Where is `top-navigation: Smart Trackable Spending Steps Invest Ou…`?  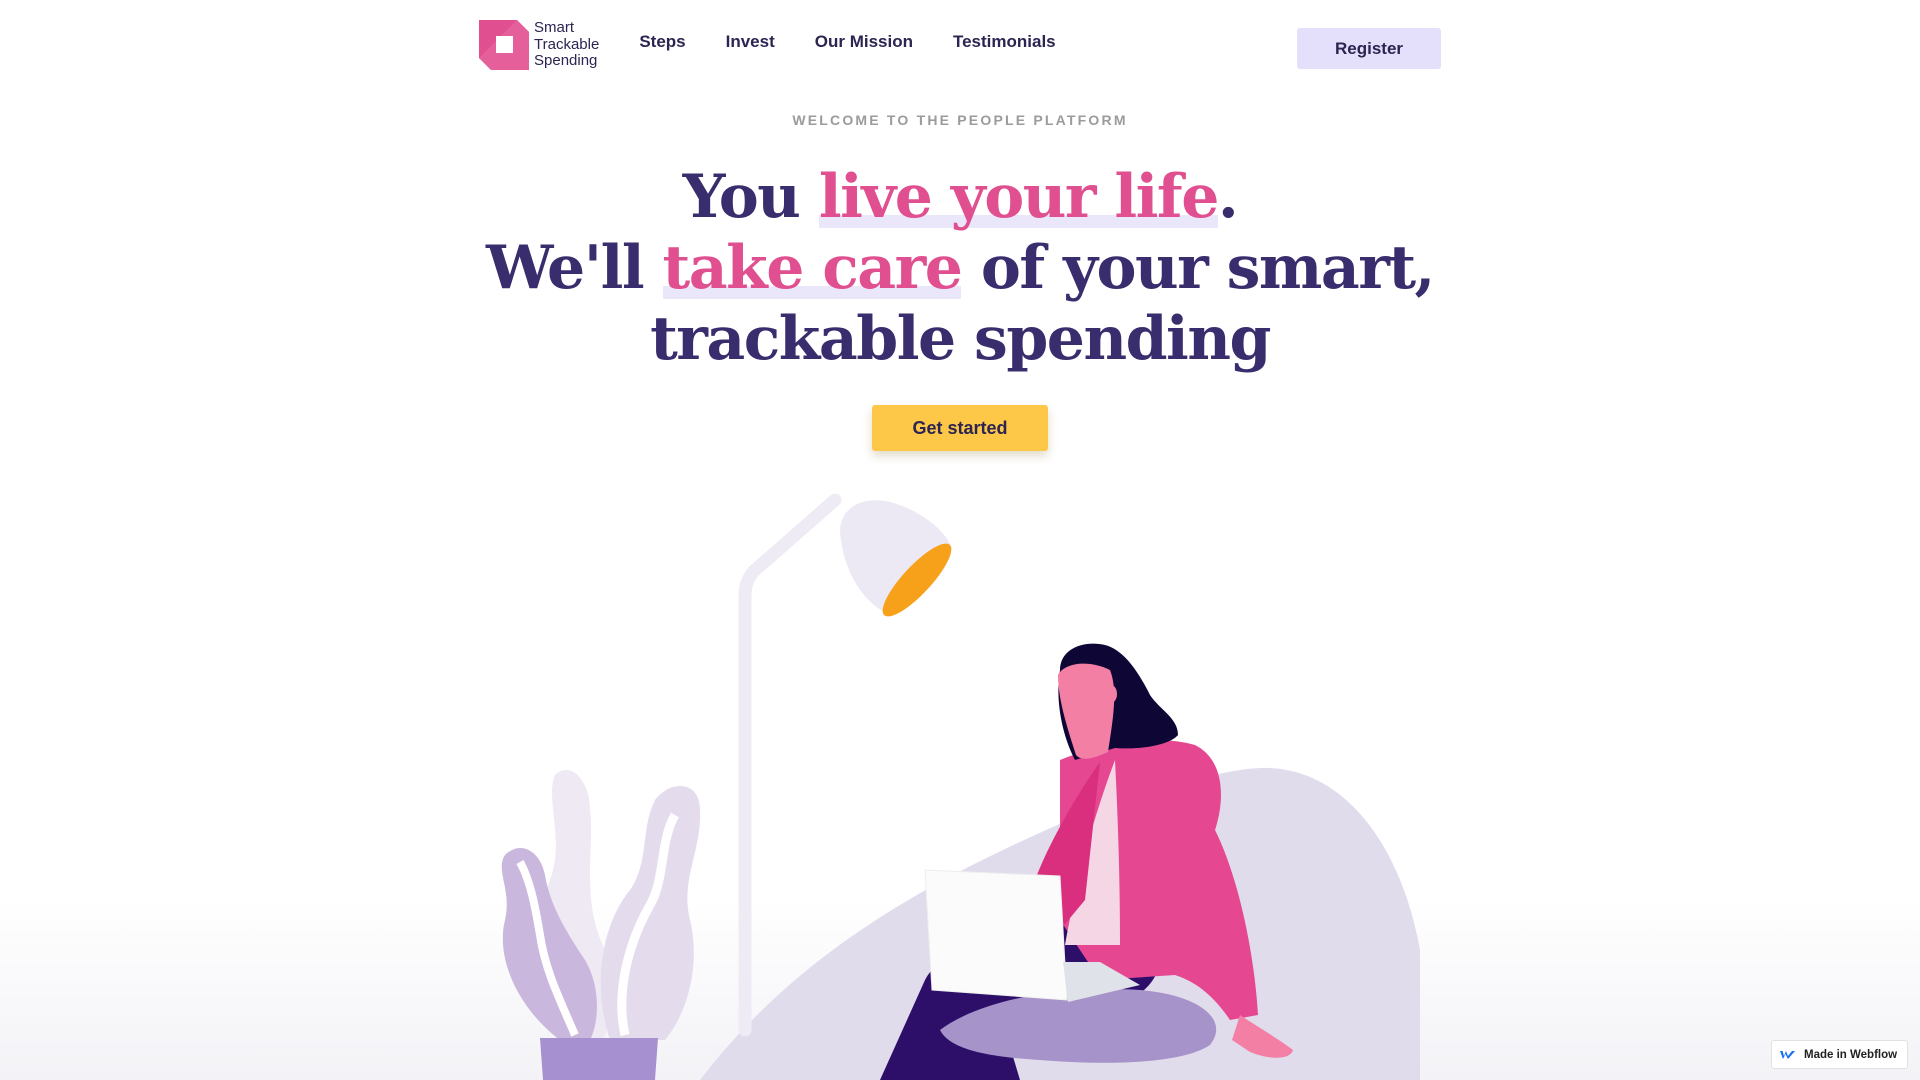 top-navigation: Smart Trackable Spending Steps Invest Ou… is located at coordinates (960, 45).